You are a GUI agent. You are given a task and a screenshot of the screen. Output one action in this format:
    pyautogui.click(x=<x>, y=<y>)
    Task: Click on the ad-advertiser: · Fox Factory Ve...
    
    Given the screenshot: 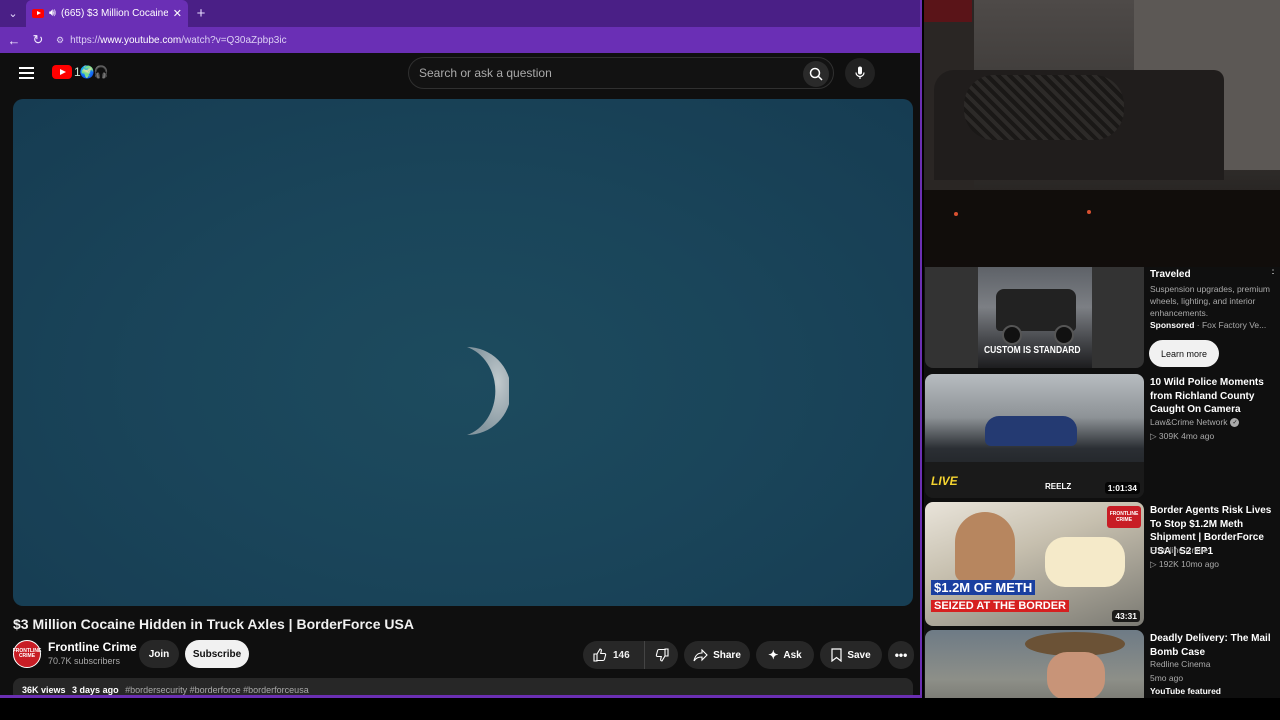 What is the action you would take?
    pyautogui.click(x=1231, y=325)
    